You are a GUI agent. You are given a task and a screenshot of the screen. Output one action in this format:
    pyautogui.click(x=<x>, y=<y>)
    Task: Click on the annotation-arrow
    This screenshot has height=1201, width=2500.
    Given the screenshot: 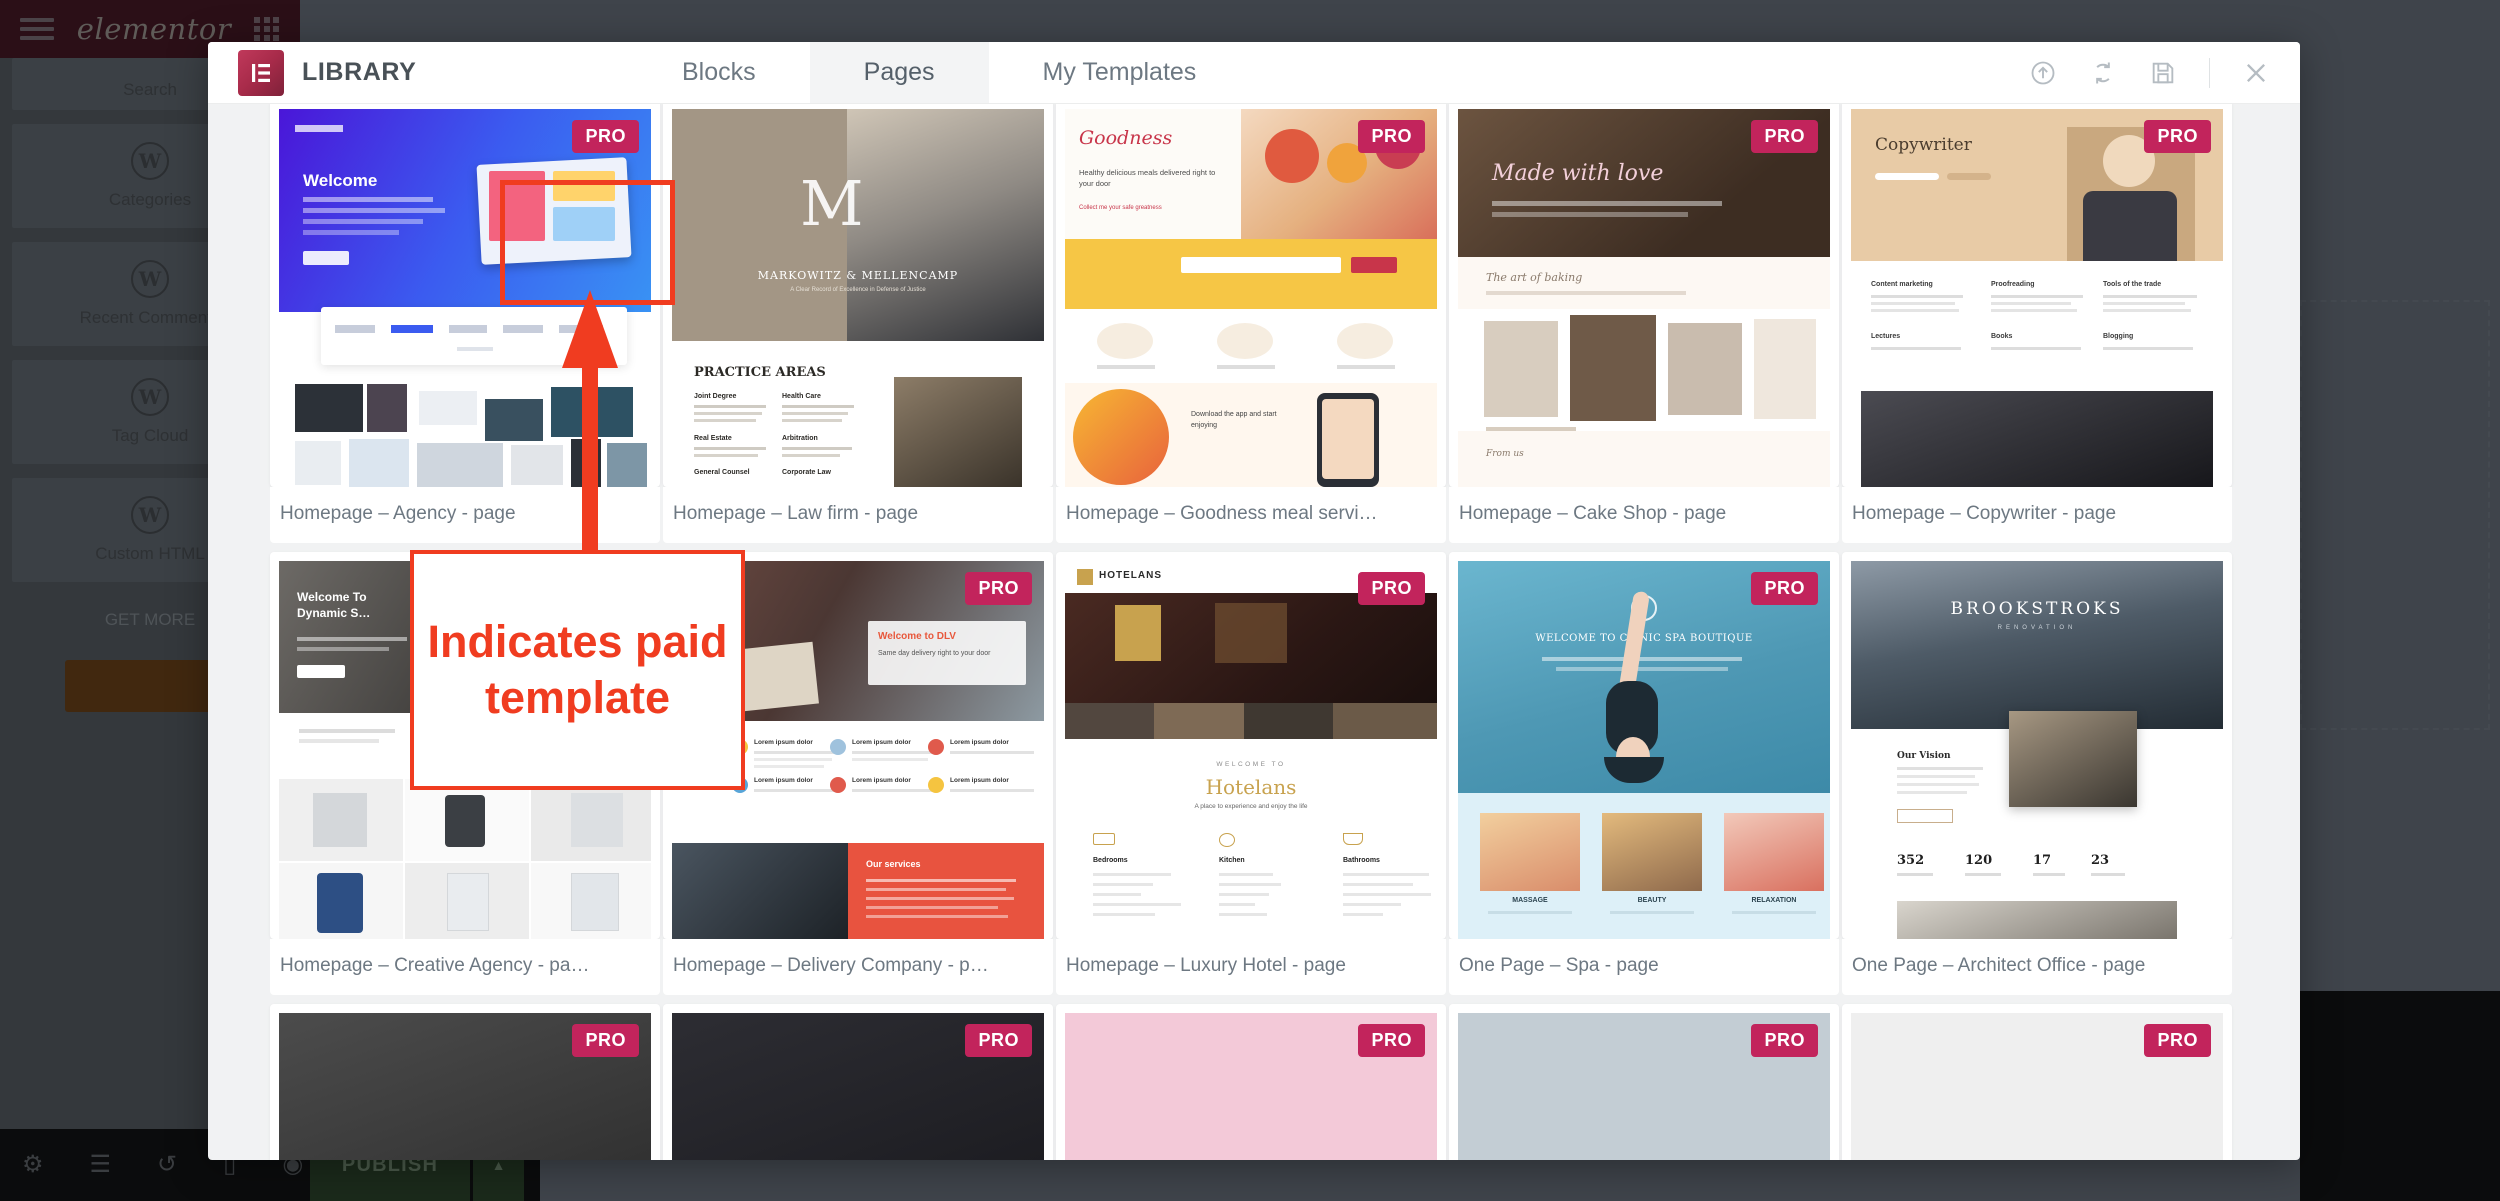 What is the action you would take?
    pyautogui.click(x=590, y=425)
    